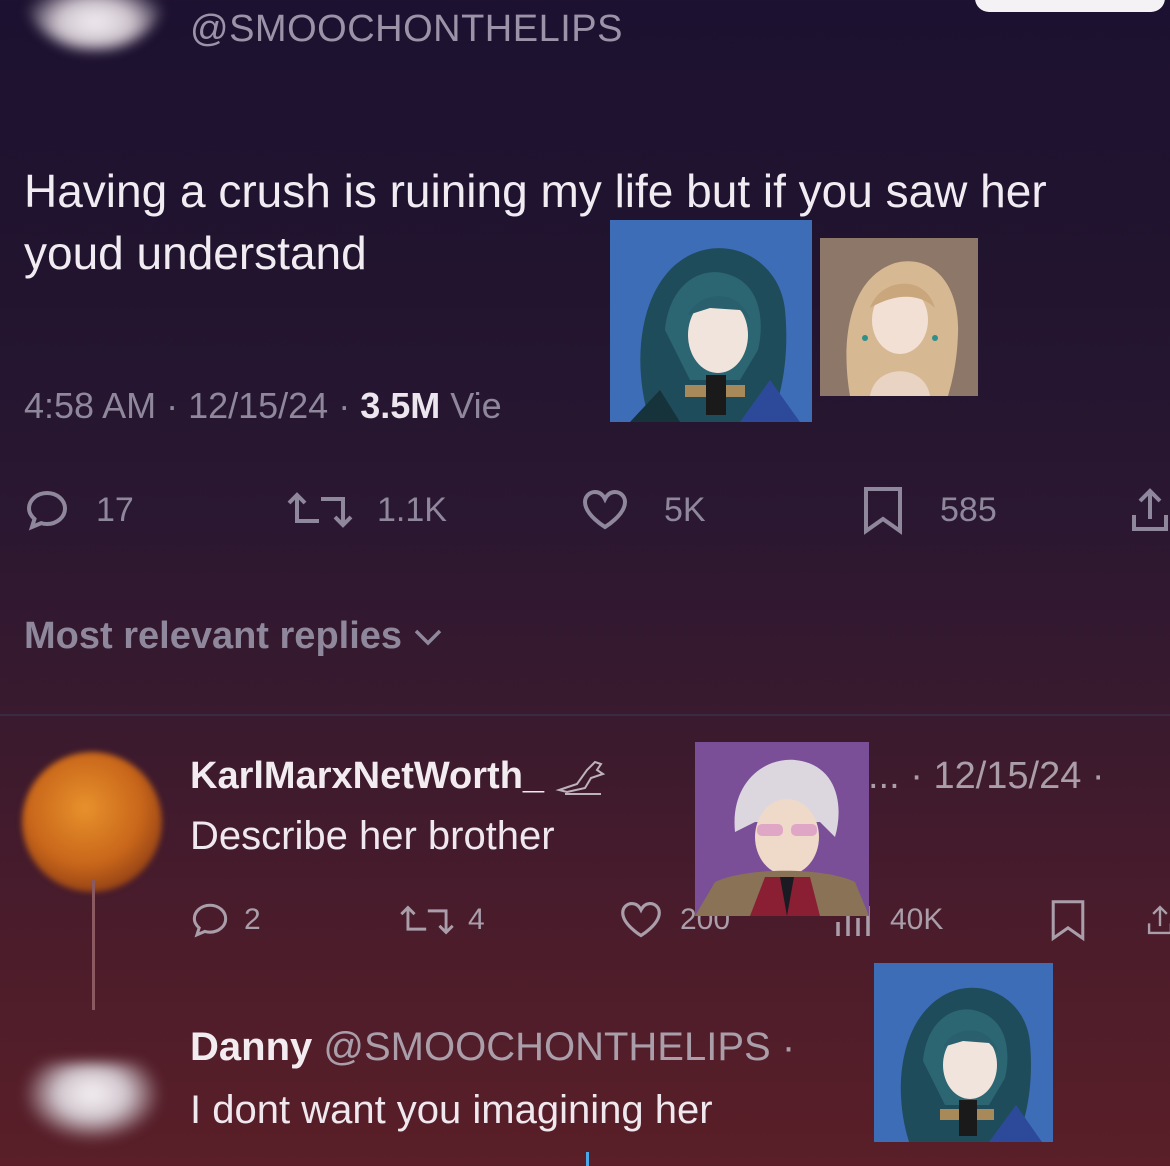 The width and height of the screenshot is (1170, 1166). I want to click on divider, so click(585, 715).